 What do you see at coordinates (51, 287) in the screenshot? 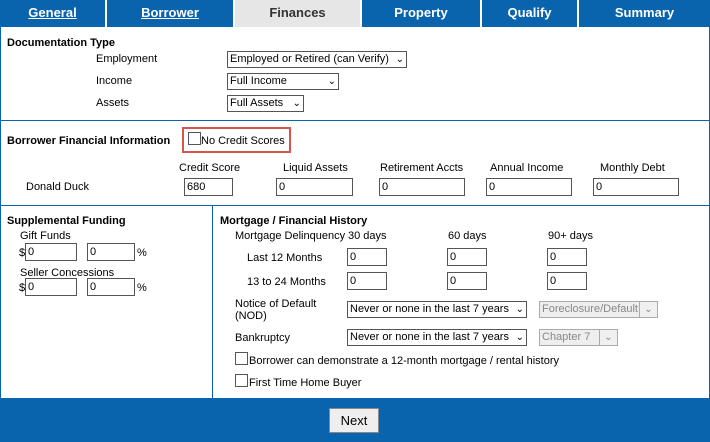
I see `seller-concessions-amount-input: 0` at bounding box center [51, 287].